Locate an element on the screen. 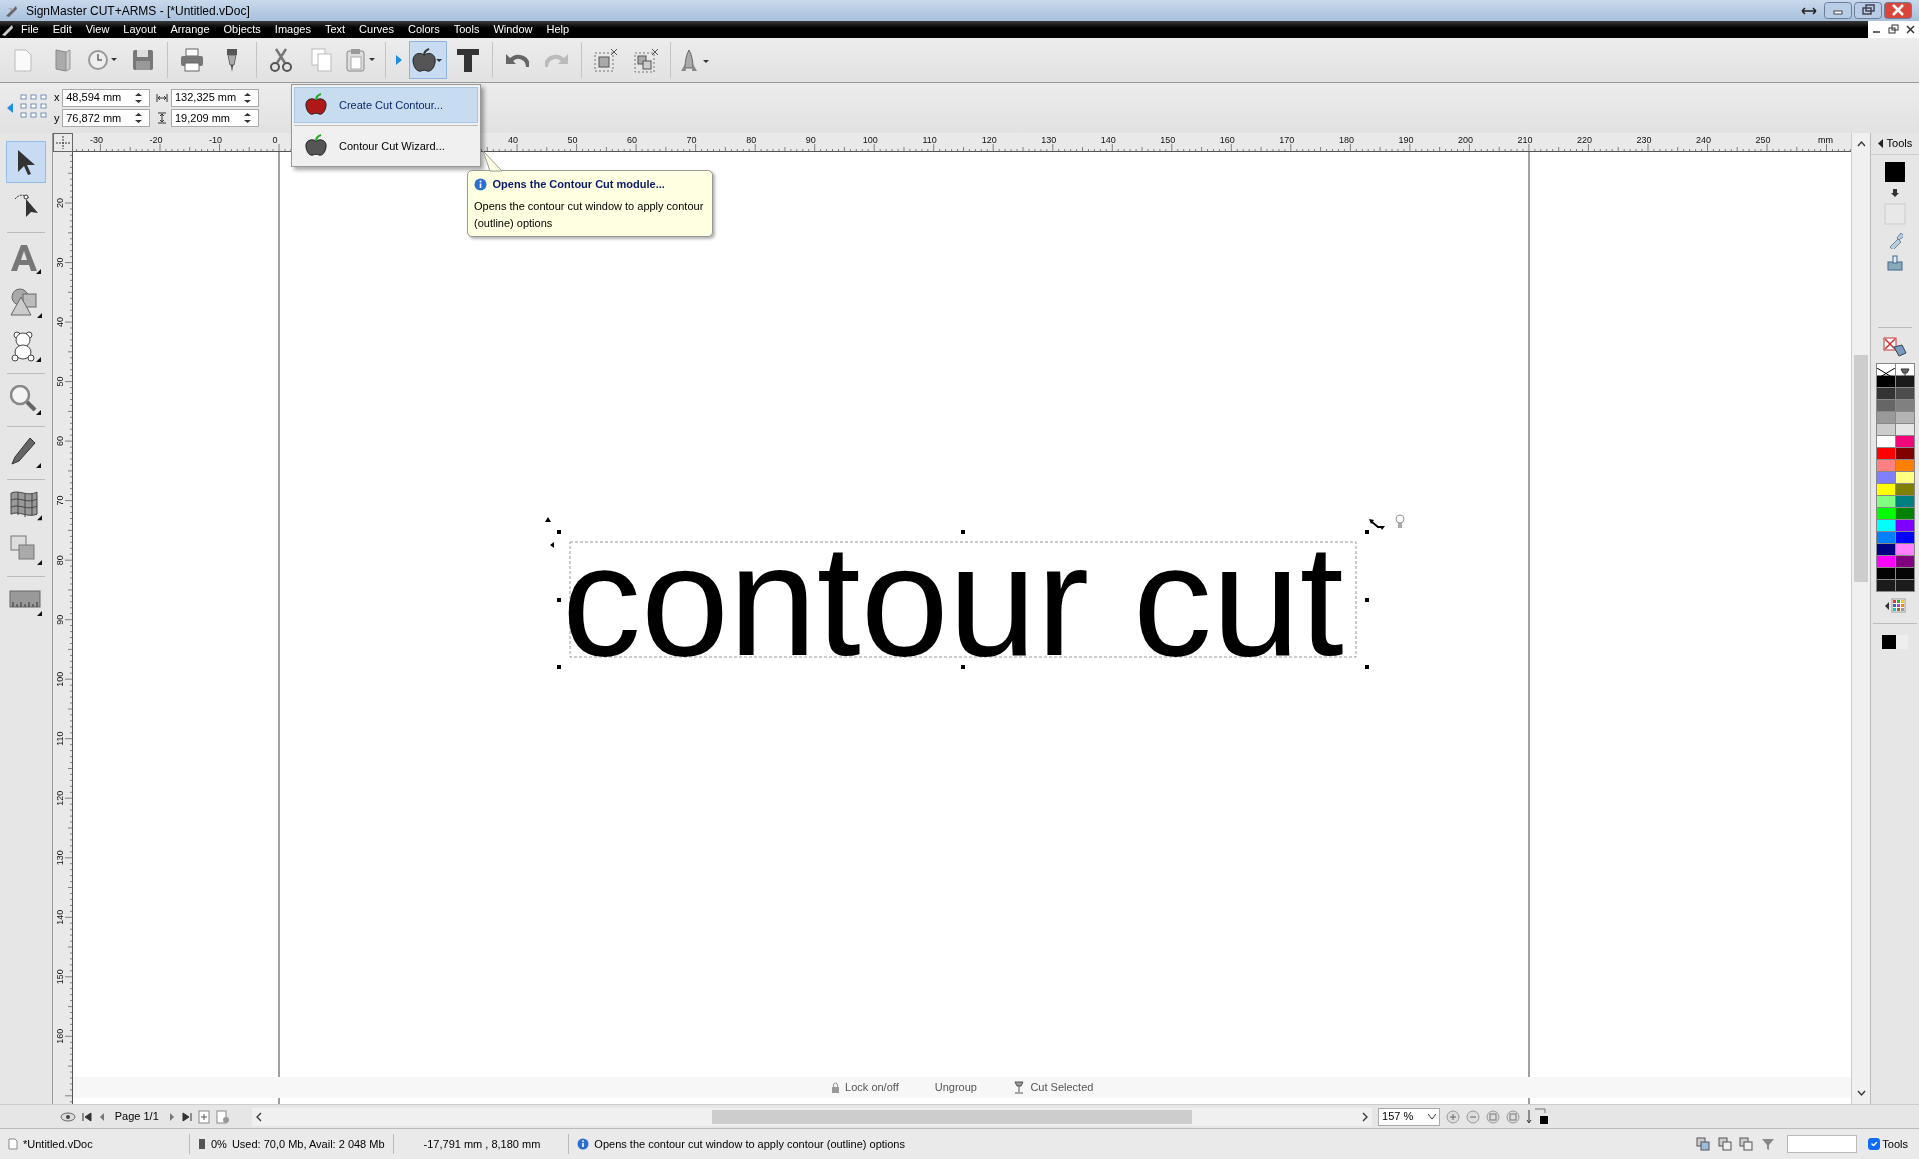 Image resolution: width=1919 pixels, height=1159 pixels. next-page-icon is located at coordinates (171, 1116).